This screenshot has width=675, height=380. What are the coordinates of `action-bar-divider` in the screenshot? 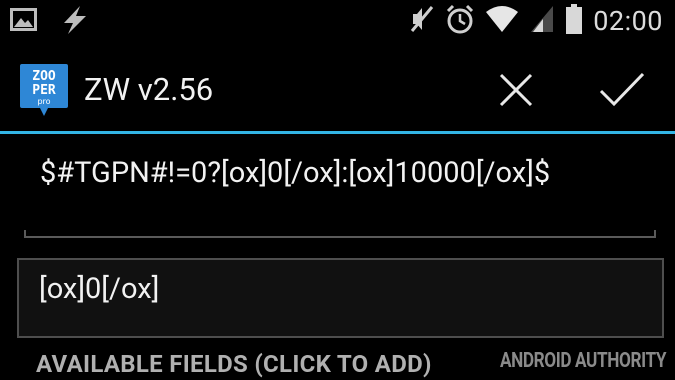 It's located at (337, 132).